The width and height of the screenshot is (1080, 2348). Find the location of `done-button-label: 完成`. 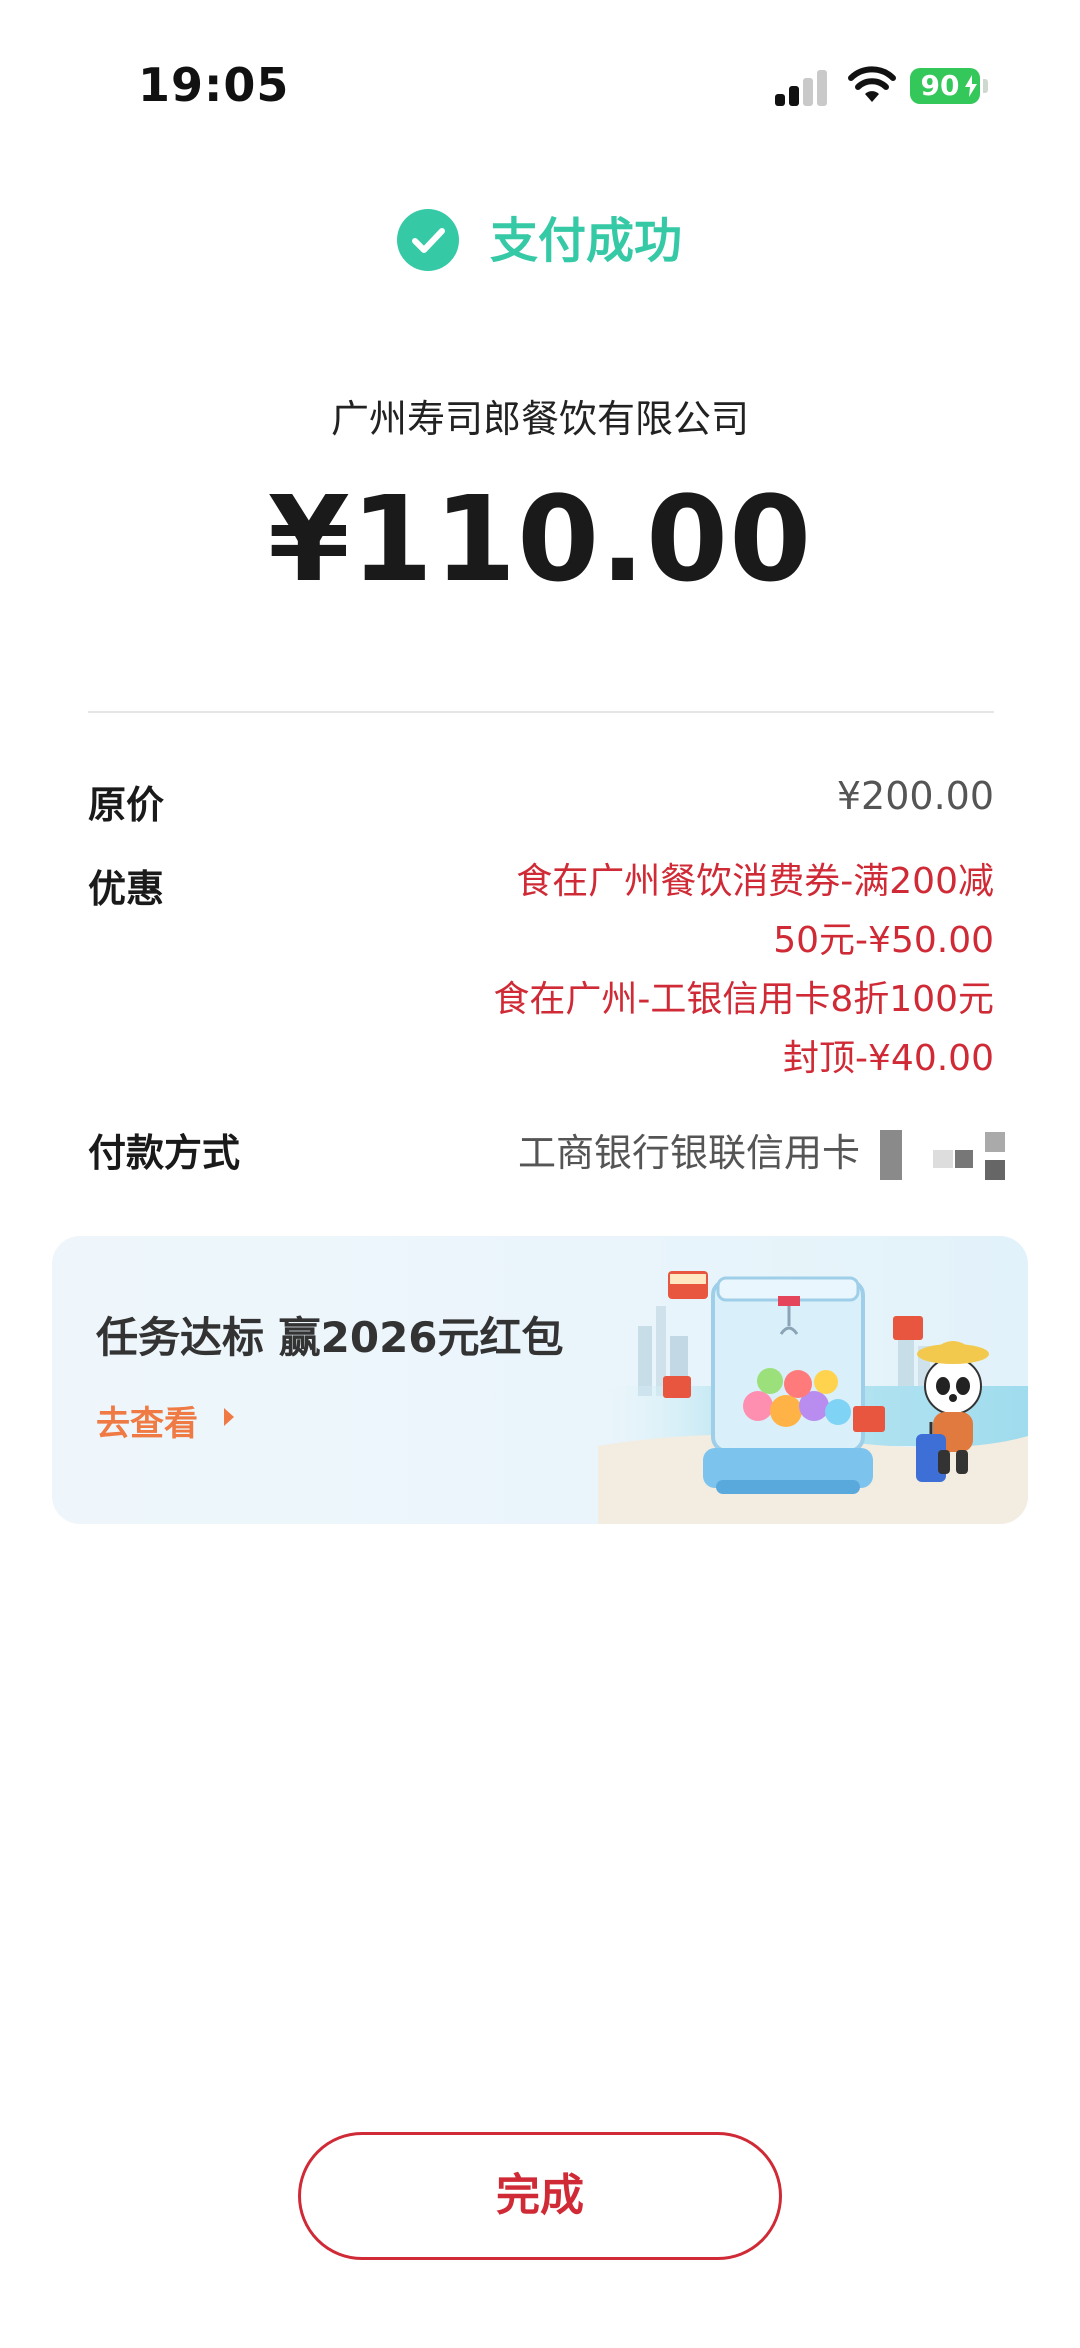

done-button-label: 完成 is located at coordinates (540, 2195).